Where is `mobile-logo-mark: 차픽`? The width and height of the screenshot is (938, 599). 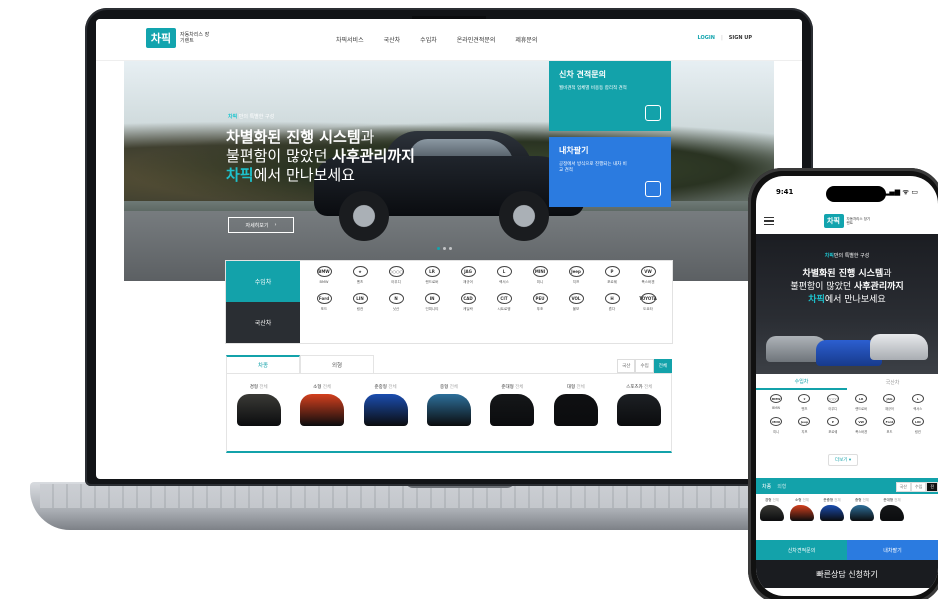
mobile-logo-mark: 차픽 is located at coordinates (833, 221).